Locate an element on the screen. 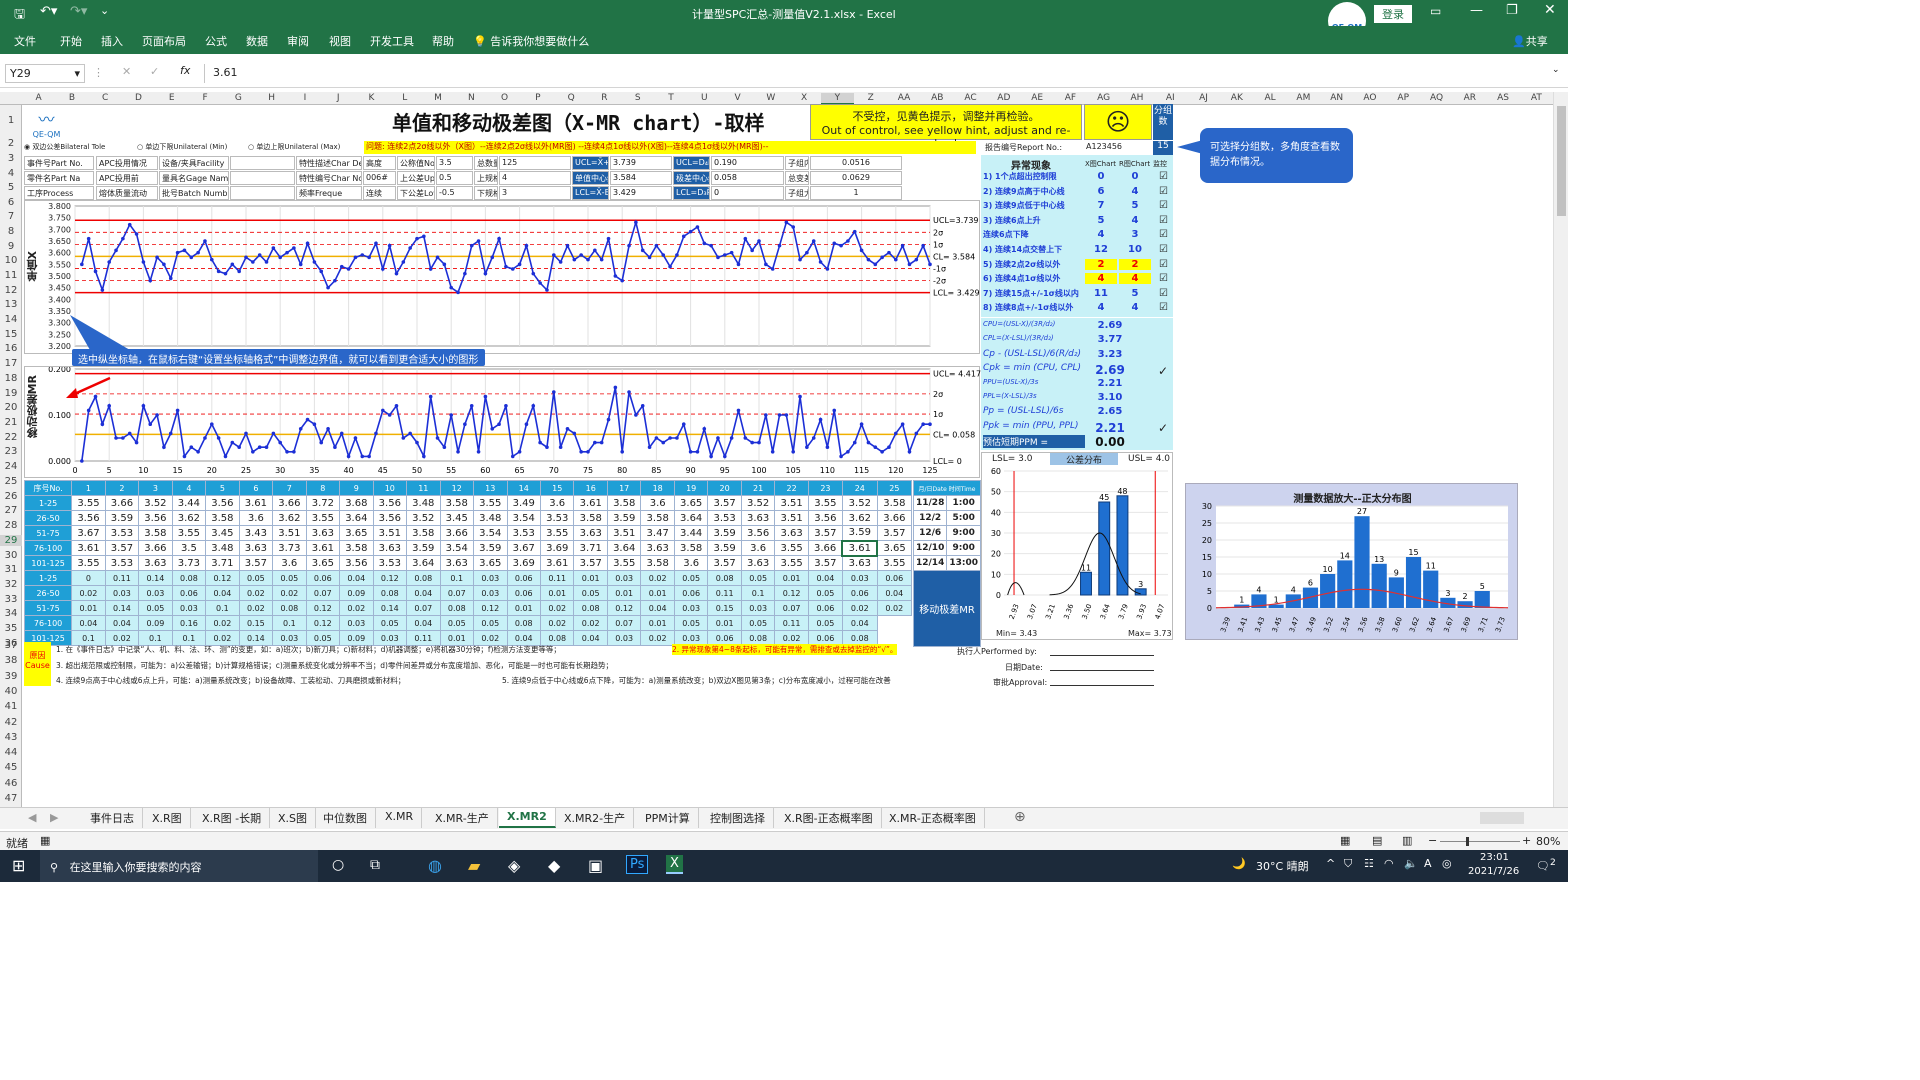 The image size is (1920, 1080). tab-next-icon: ▶ is located at coordinates (54, 817).